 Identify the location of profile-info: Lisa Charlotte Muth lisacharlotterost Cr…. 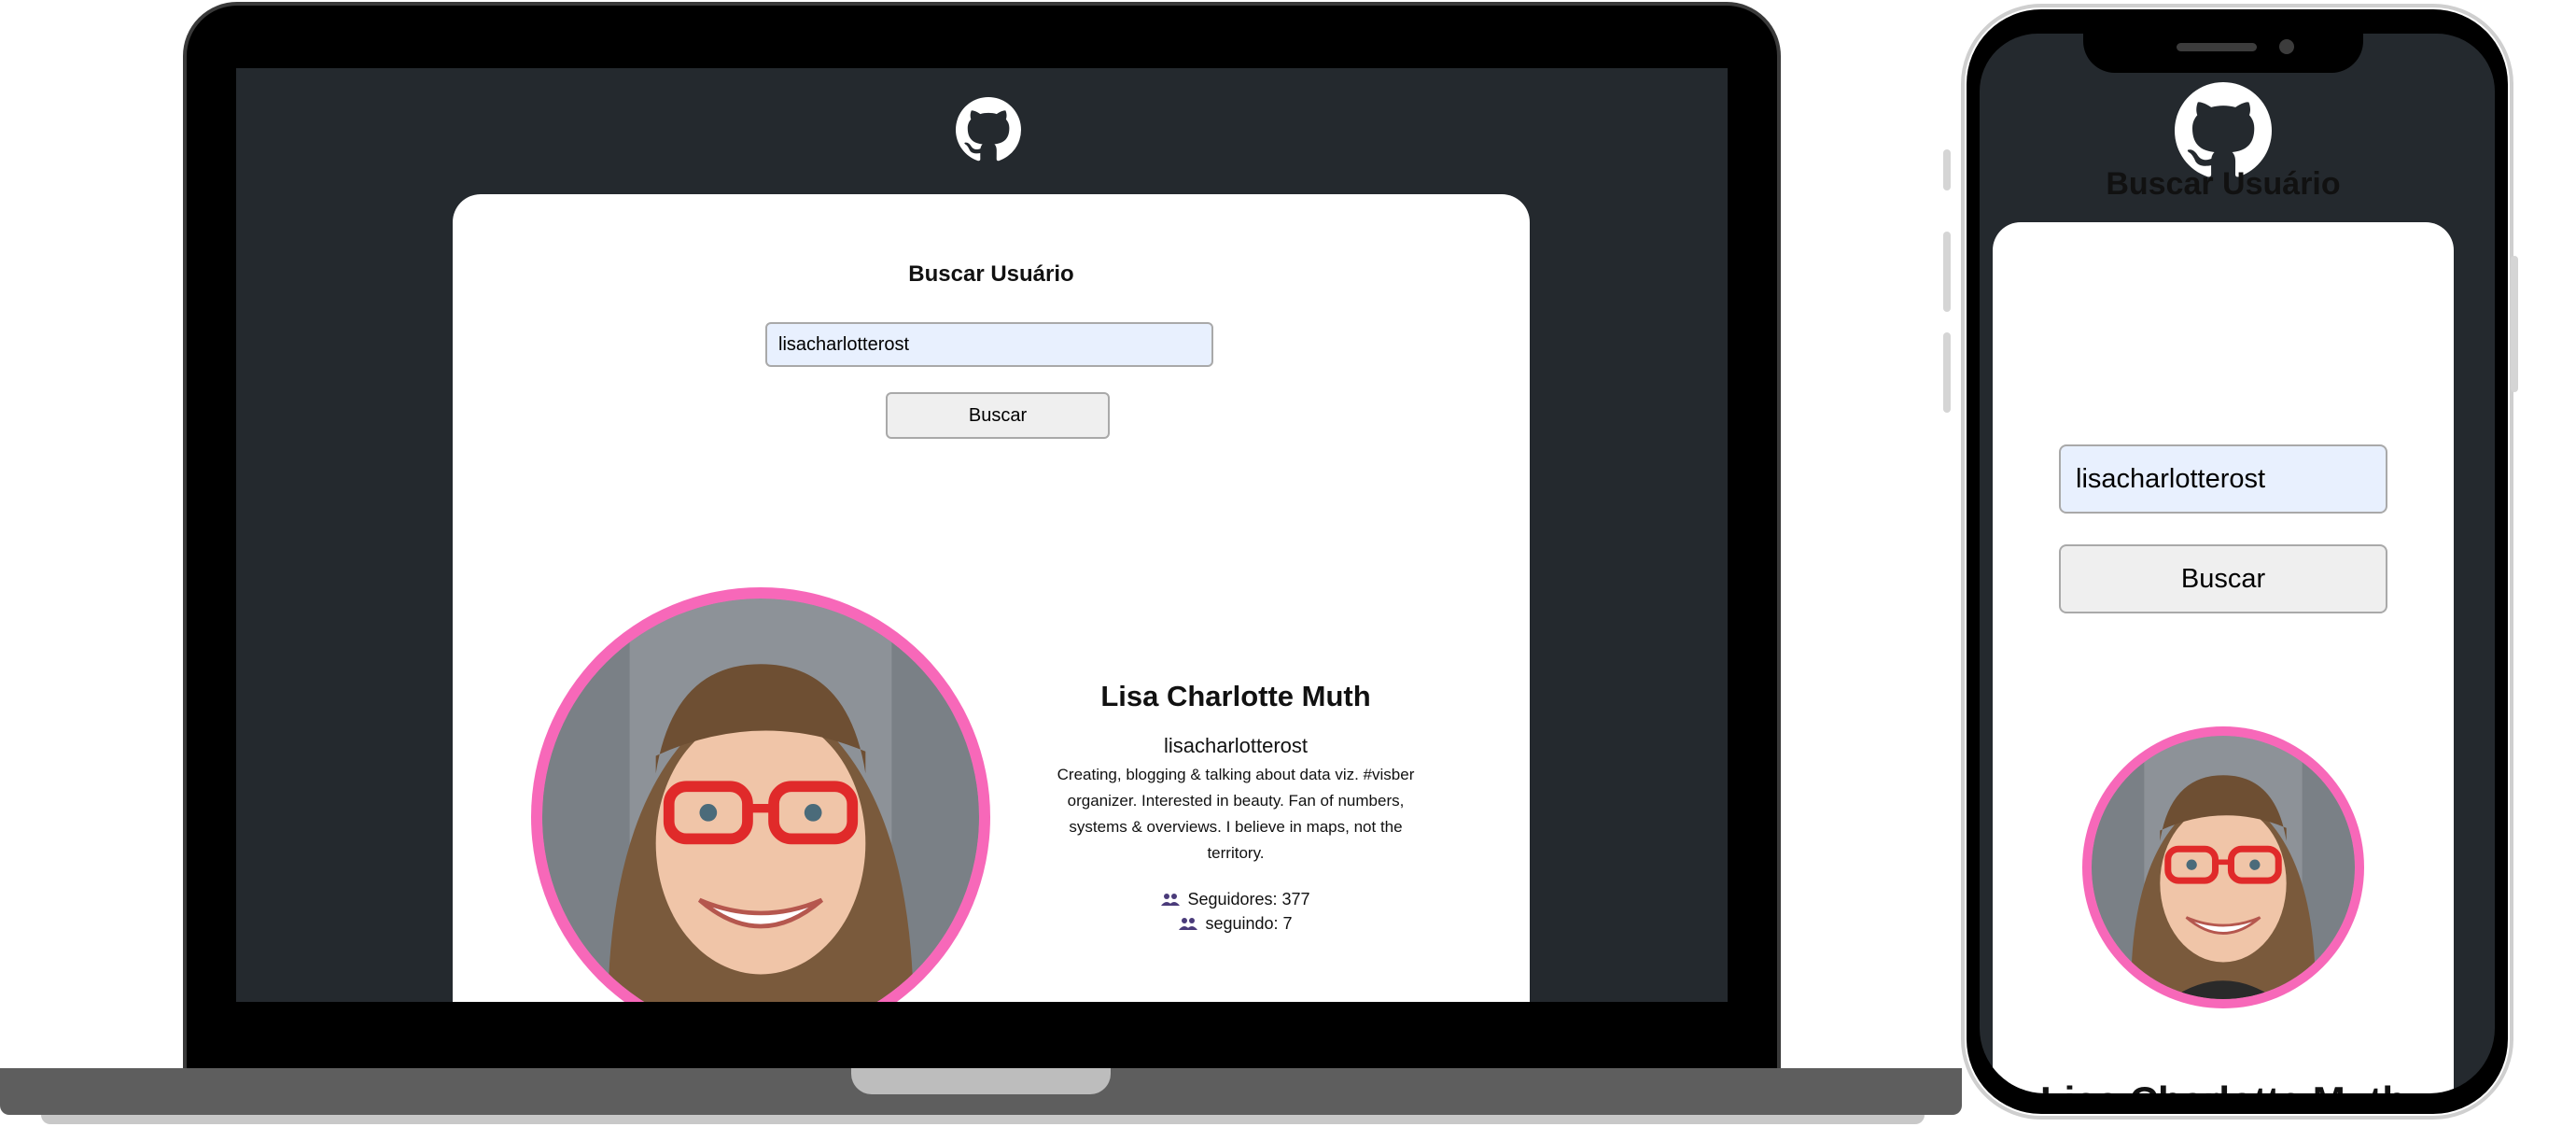
(1236, 808).